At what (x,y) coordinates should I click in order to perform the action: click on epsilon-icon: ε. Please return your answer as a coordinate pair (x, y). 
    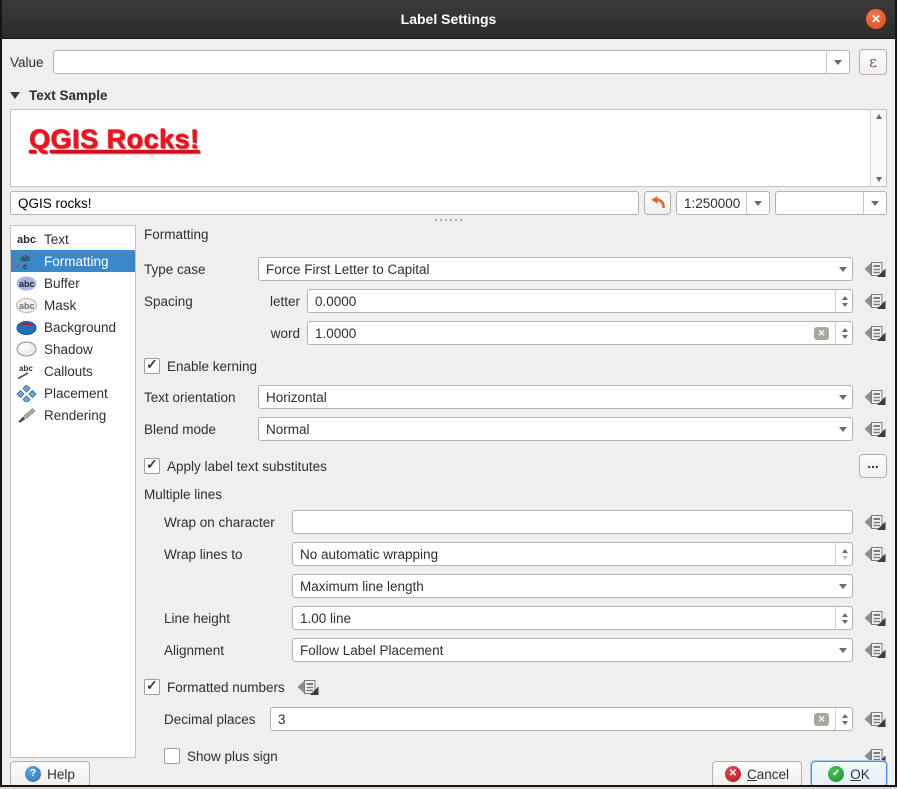
    Looking at the image, I should click on (873, 62).